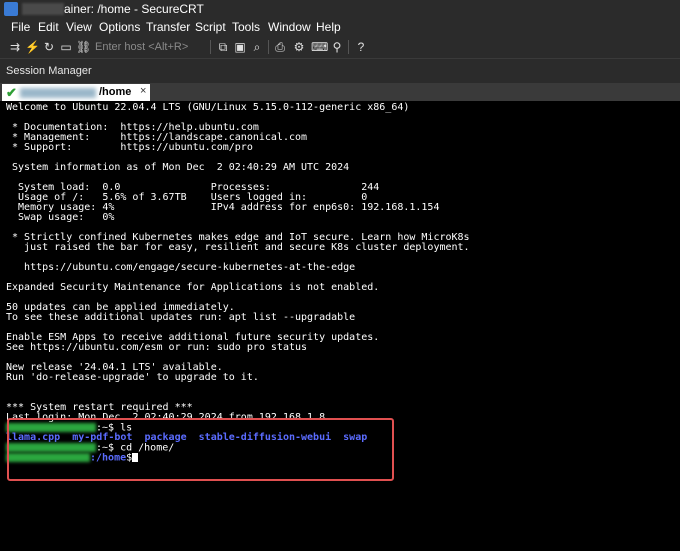  I want to click on terminal-line: Swap usage: 0%, so click(60, 217).